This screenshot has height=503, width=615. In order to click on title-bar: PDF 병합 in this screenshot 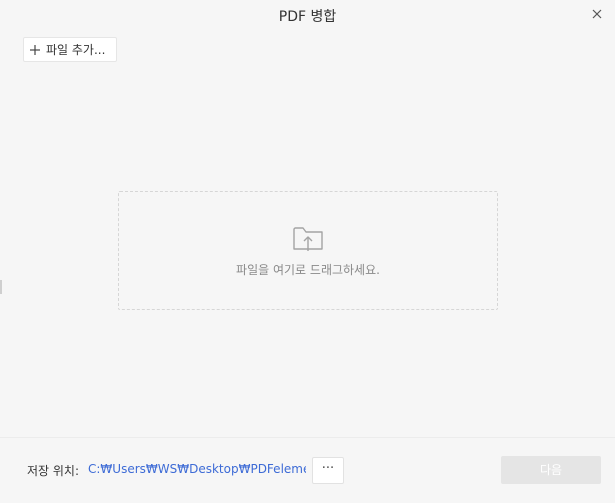, I will do `click(307, 15)`.